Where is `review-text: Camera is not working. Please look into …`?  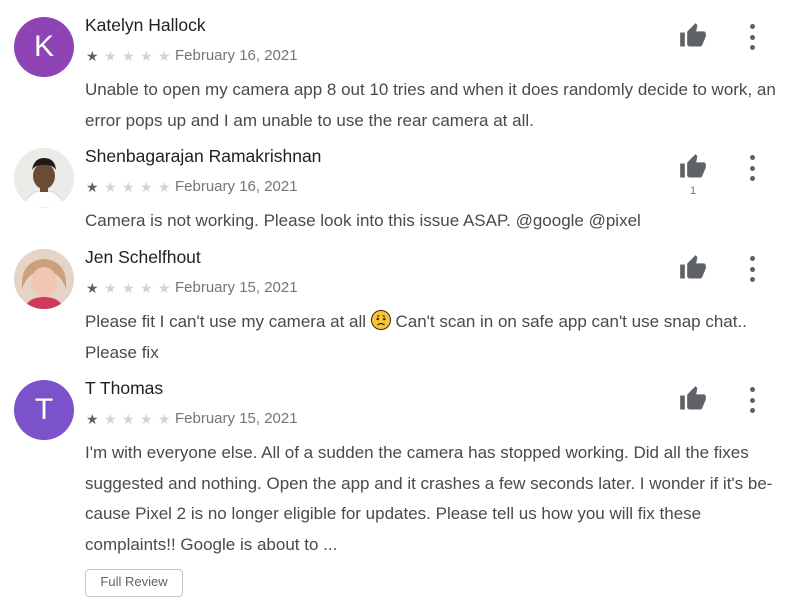 review-text: Camera is not working. Please look into … is located at coordinates (363, 220).